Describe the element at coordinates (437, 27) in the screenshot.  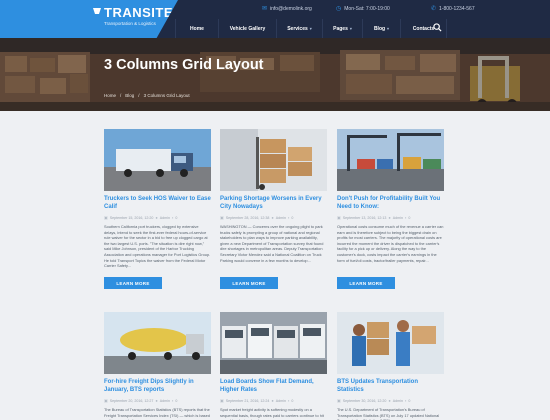
I see `search-icon` at that location.